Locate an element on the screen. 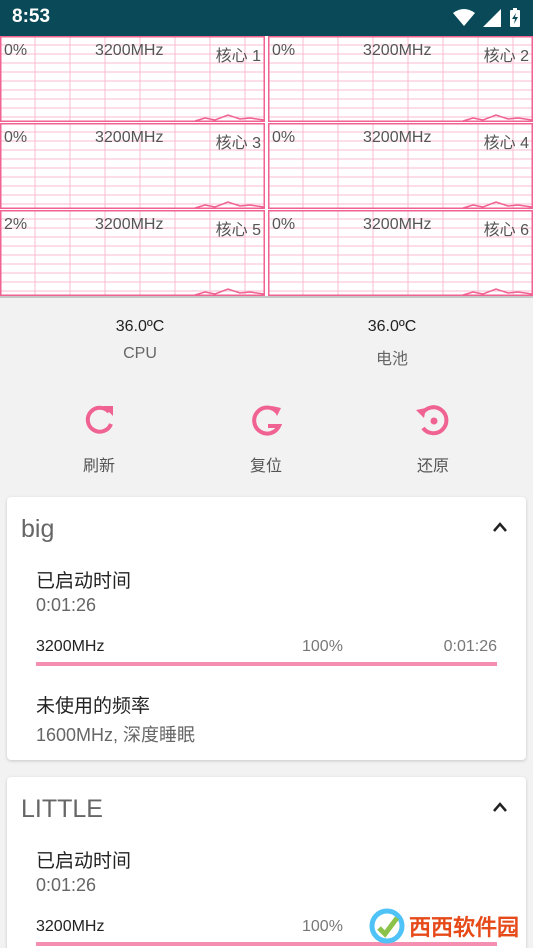 This screenshot has height=948, width=533. cpu-temperature: 36.0ºC CPU is located at coordinates (140, 340).